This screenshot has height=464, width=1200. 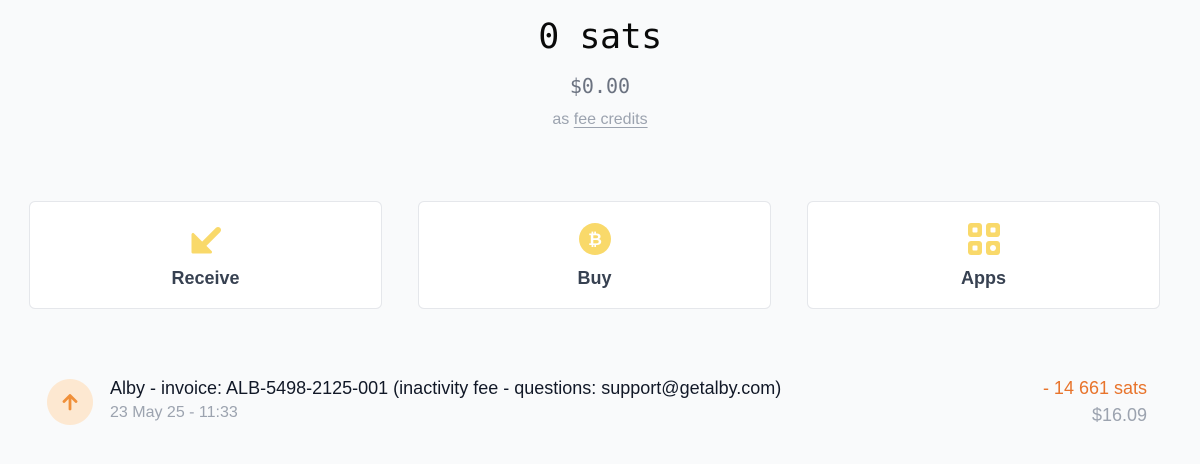 I want to click on bitcoin-icon: ₿, so click(x=595, y=239).